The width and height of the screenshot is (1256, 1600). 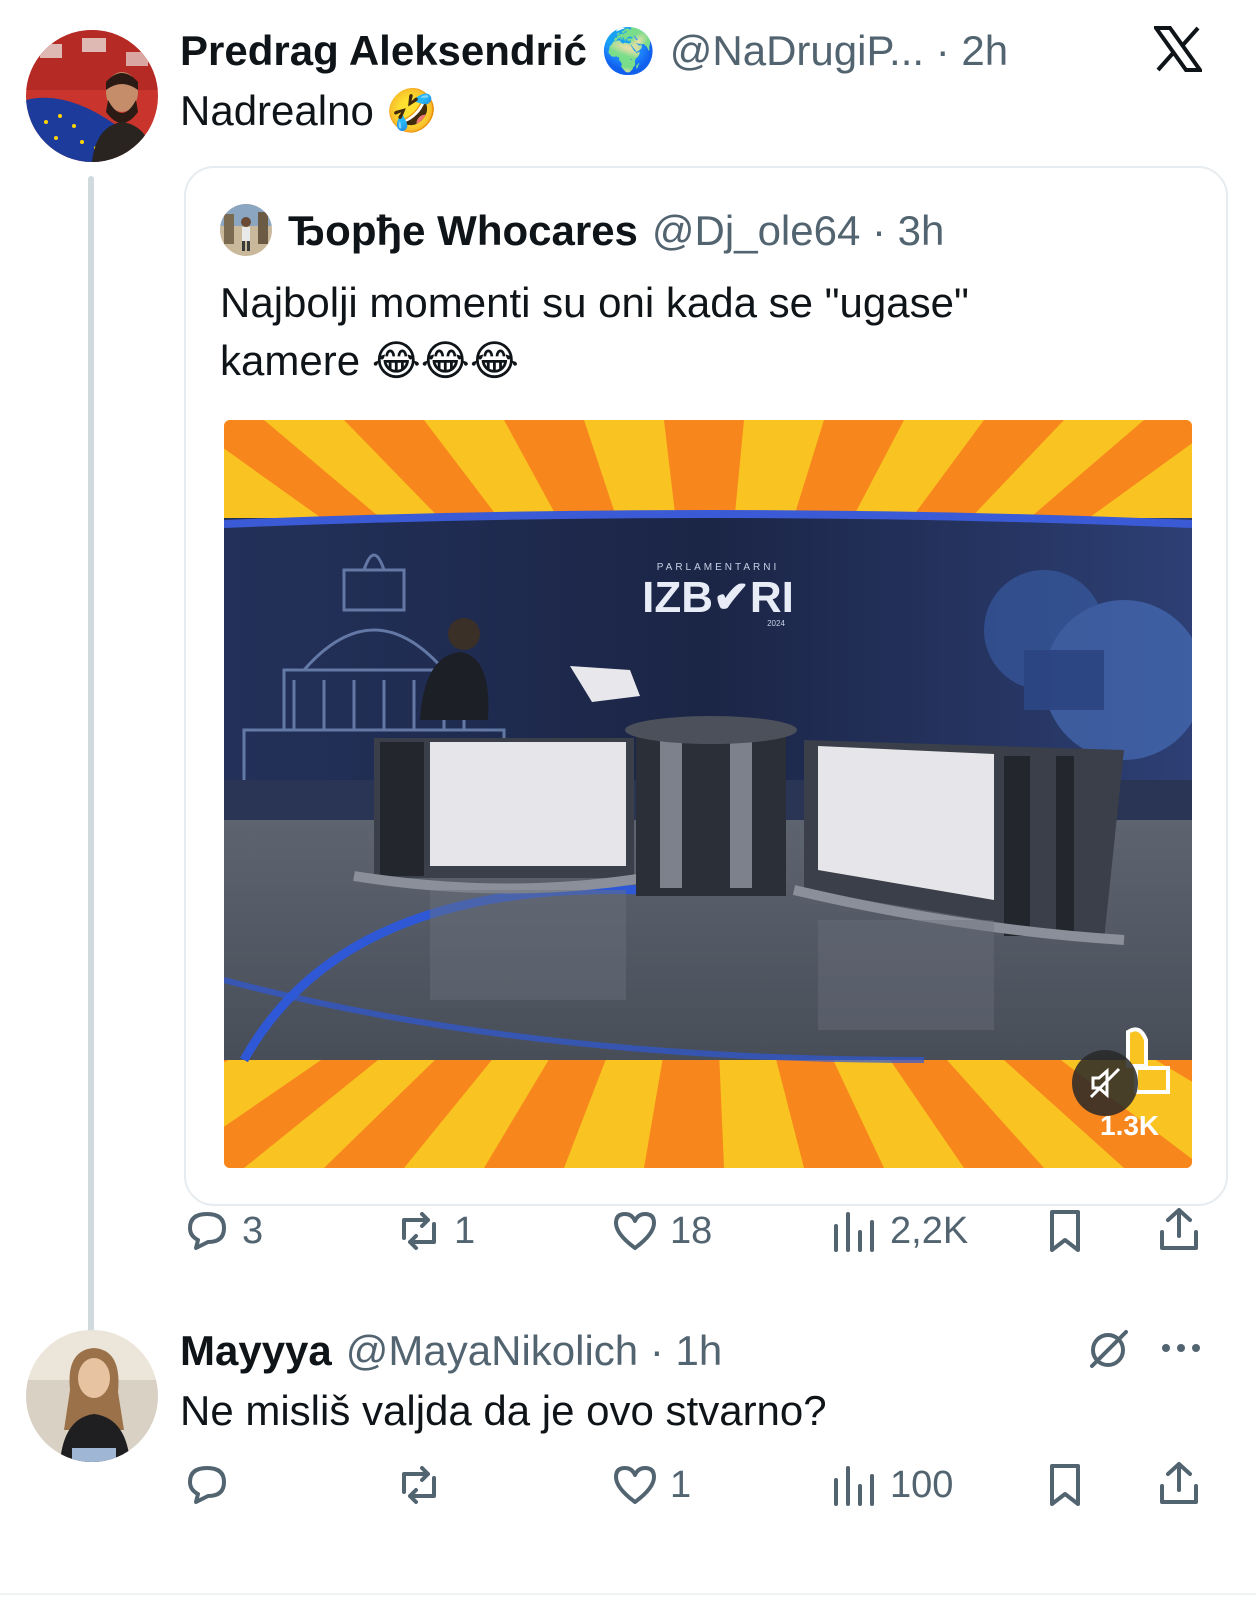 I want to click on studio-sign-small: PARLAMENTARNI, so click(x=718, y=567).